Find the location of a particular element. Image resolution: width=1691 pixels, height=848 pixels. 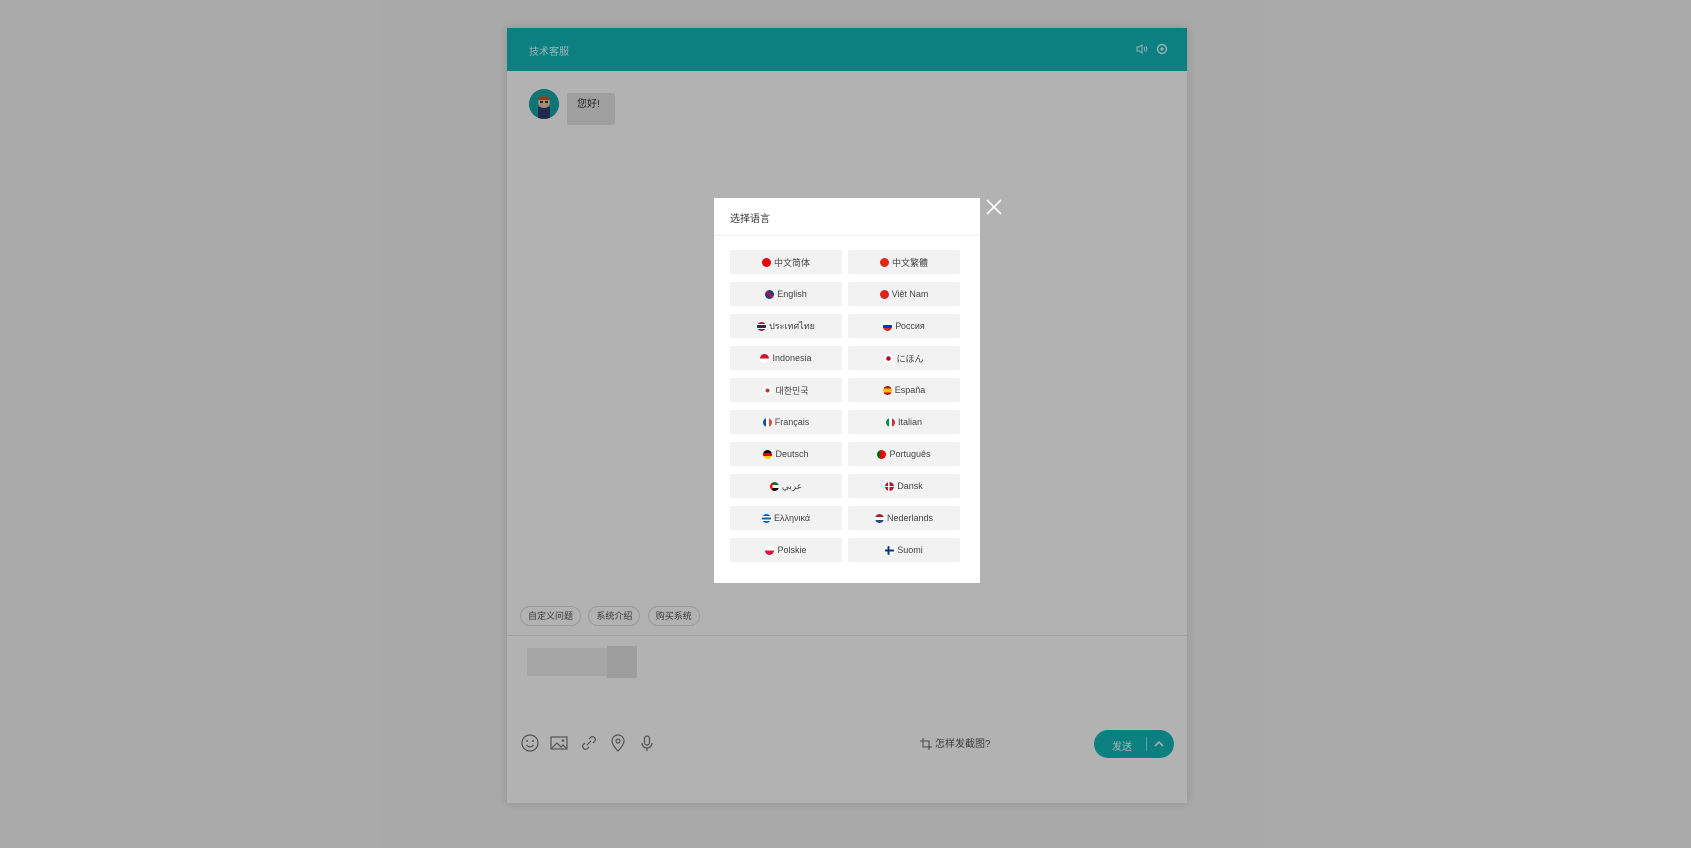

language-label: Polskie is located at coordinates (792, 550).